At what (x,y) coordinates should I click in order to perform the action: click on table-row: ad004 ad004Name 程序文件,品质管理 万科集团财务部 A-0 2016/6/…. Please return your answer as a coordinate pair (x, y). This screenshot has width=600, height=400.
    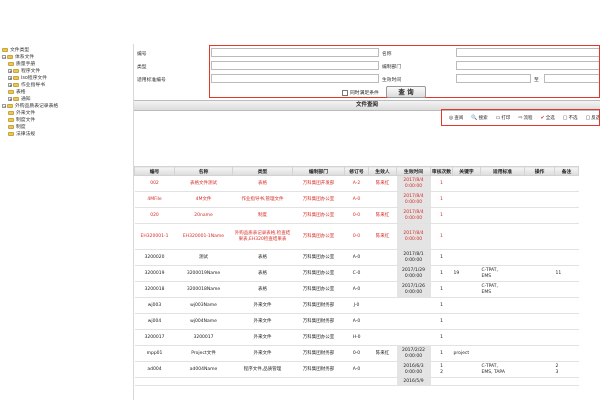
    Looking at the image, I should click on (356, 369).